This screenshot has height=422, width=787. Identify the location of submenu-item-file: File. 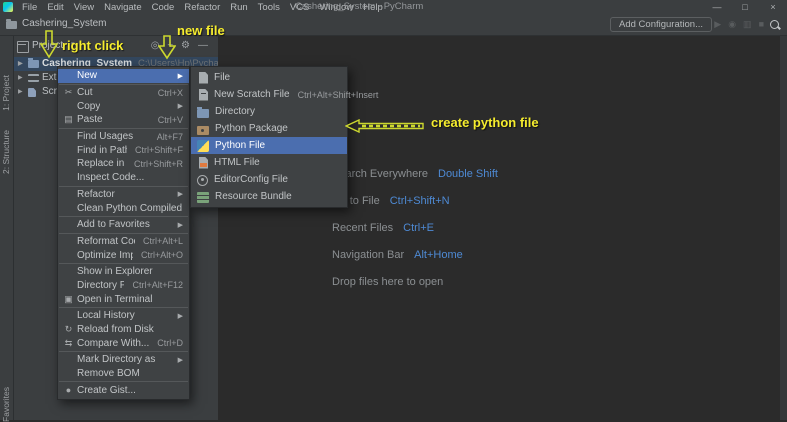
(269, 77).